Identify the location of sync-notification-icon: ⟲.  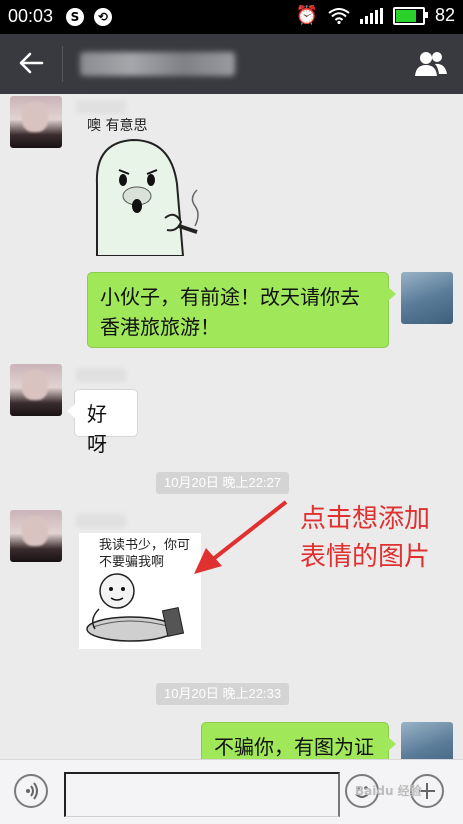
(103, 17).